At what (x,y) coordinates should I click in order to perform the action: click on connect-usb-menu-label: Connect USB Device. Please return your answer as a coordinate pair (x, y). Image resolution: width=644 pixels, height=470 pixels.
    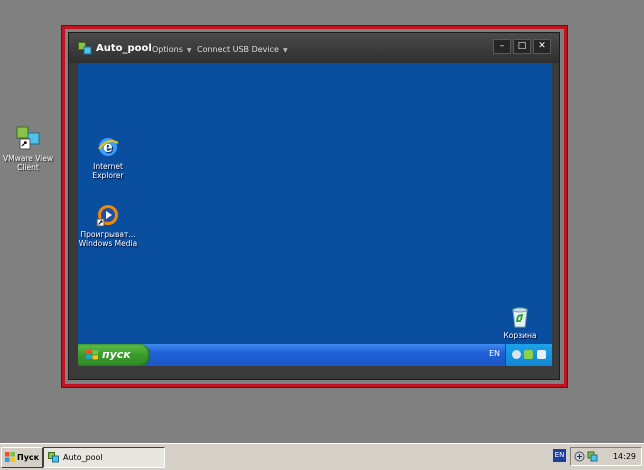
    Looking at the image, I should click on (238, 49).